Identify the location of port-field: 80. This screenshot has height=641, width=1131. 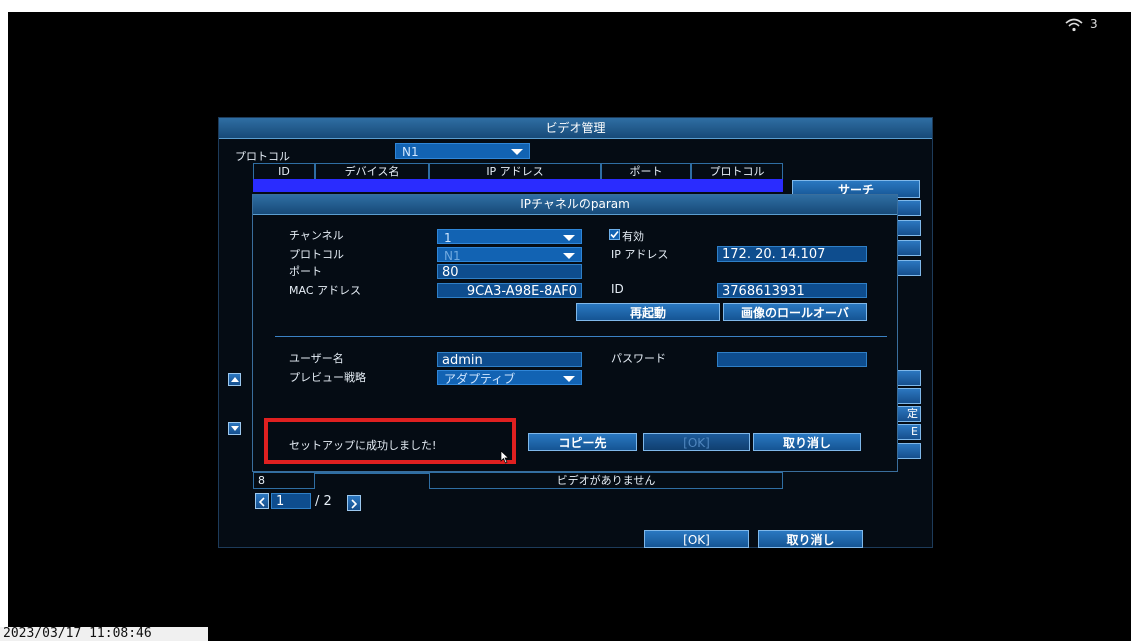
(509, 272).